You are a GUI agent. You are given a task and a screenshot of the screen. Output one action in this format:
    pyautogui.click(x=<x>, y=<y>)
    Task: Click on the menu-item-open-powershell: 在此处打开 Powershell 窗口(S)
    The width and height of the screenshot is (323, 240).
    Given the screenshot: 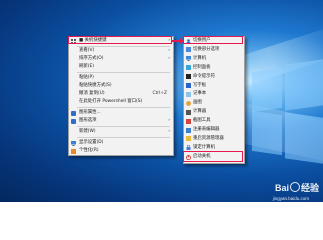 What is the action you would take?
    pyautogui.click(x=121, y=102)
    